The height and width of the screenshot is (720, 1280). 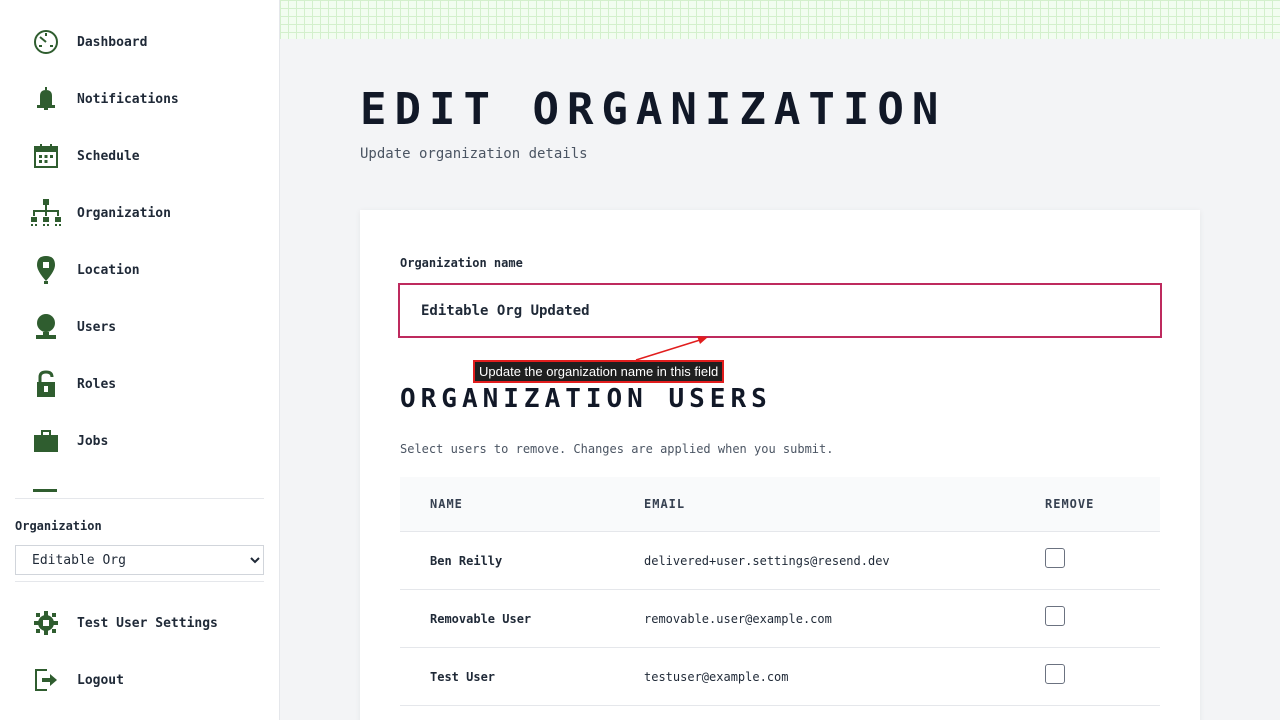 I want to click on location-pin-icon, so click(x=46, y=270).